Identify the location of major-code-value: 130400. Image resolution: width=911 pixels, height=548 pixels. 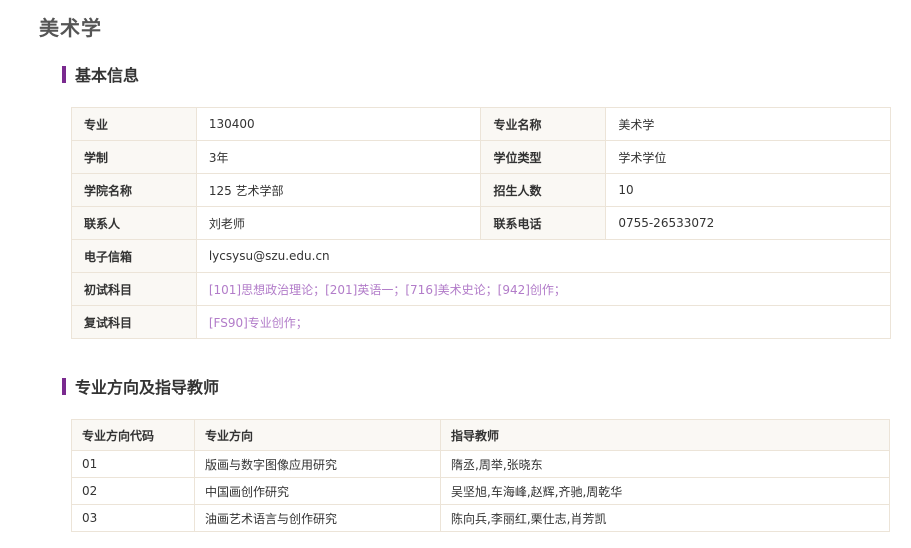
(338, 124).